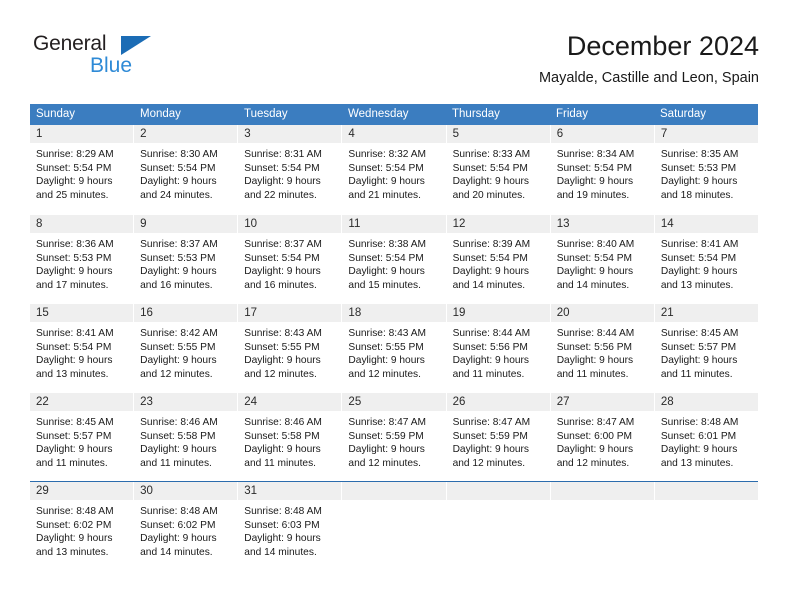 The width and height of the screenshot is (792, 612). I want to click on day-number: 18, so click(394, 313).